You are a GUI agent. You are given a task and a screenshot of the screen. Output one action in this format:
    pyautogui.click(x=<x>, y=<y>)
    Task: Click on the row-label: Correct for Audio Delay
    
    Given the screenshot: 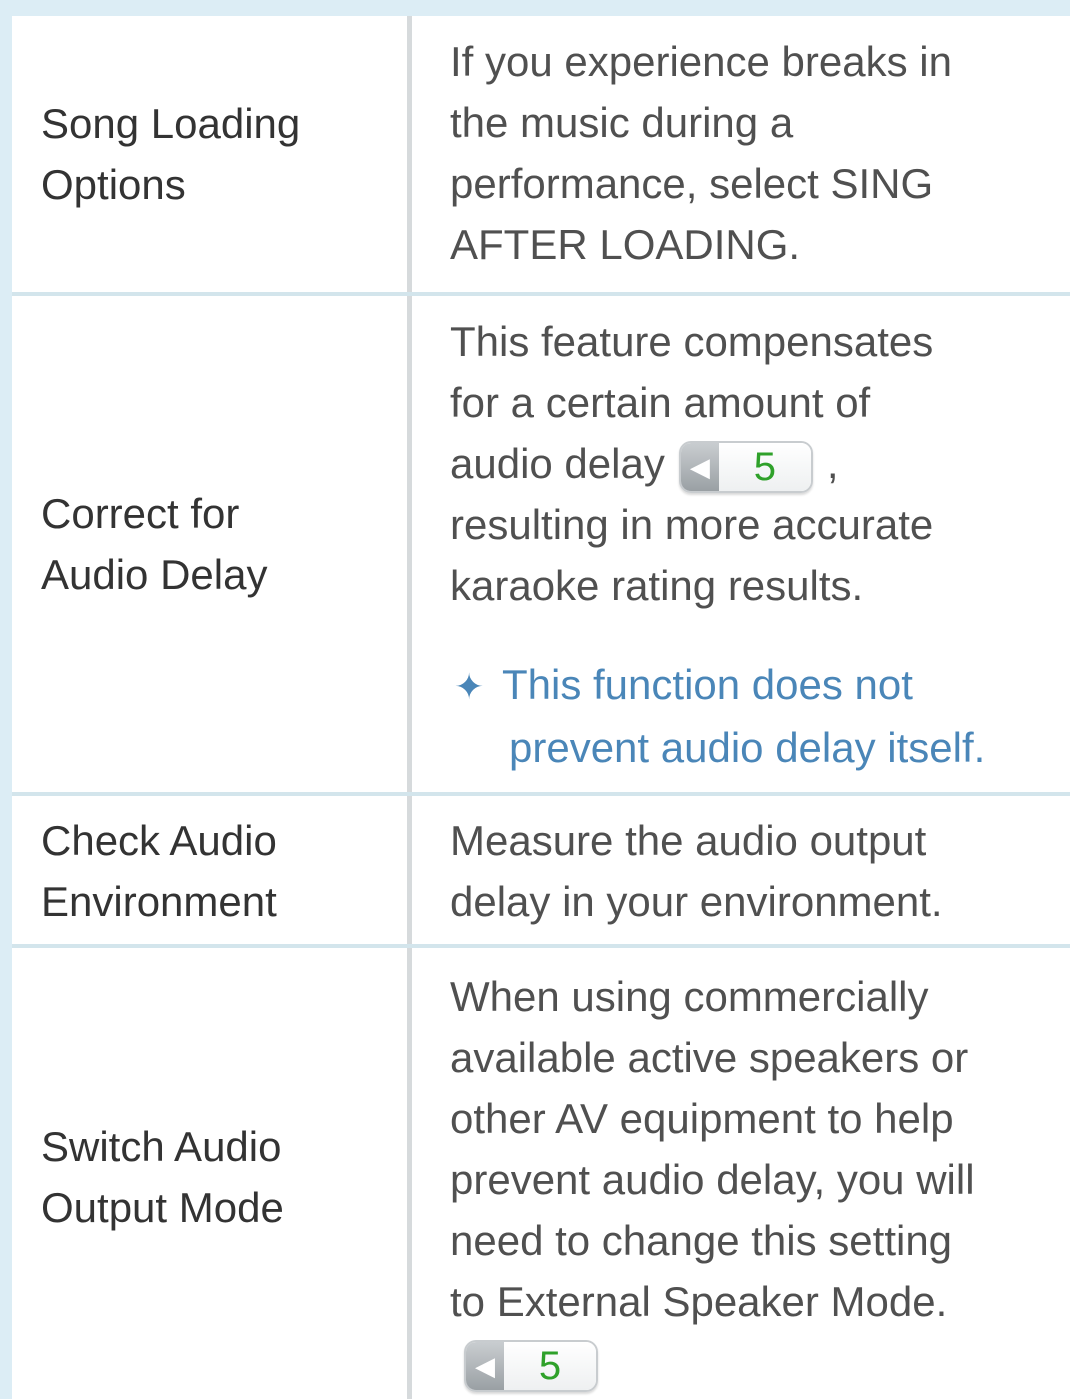 What is the action you would take?
    pyautogui.click(x=154, y=544)
    